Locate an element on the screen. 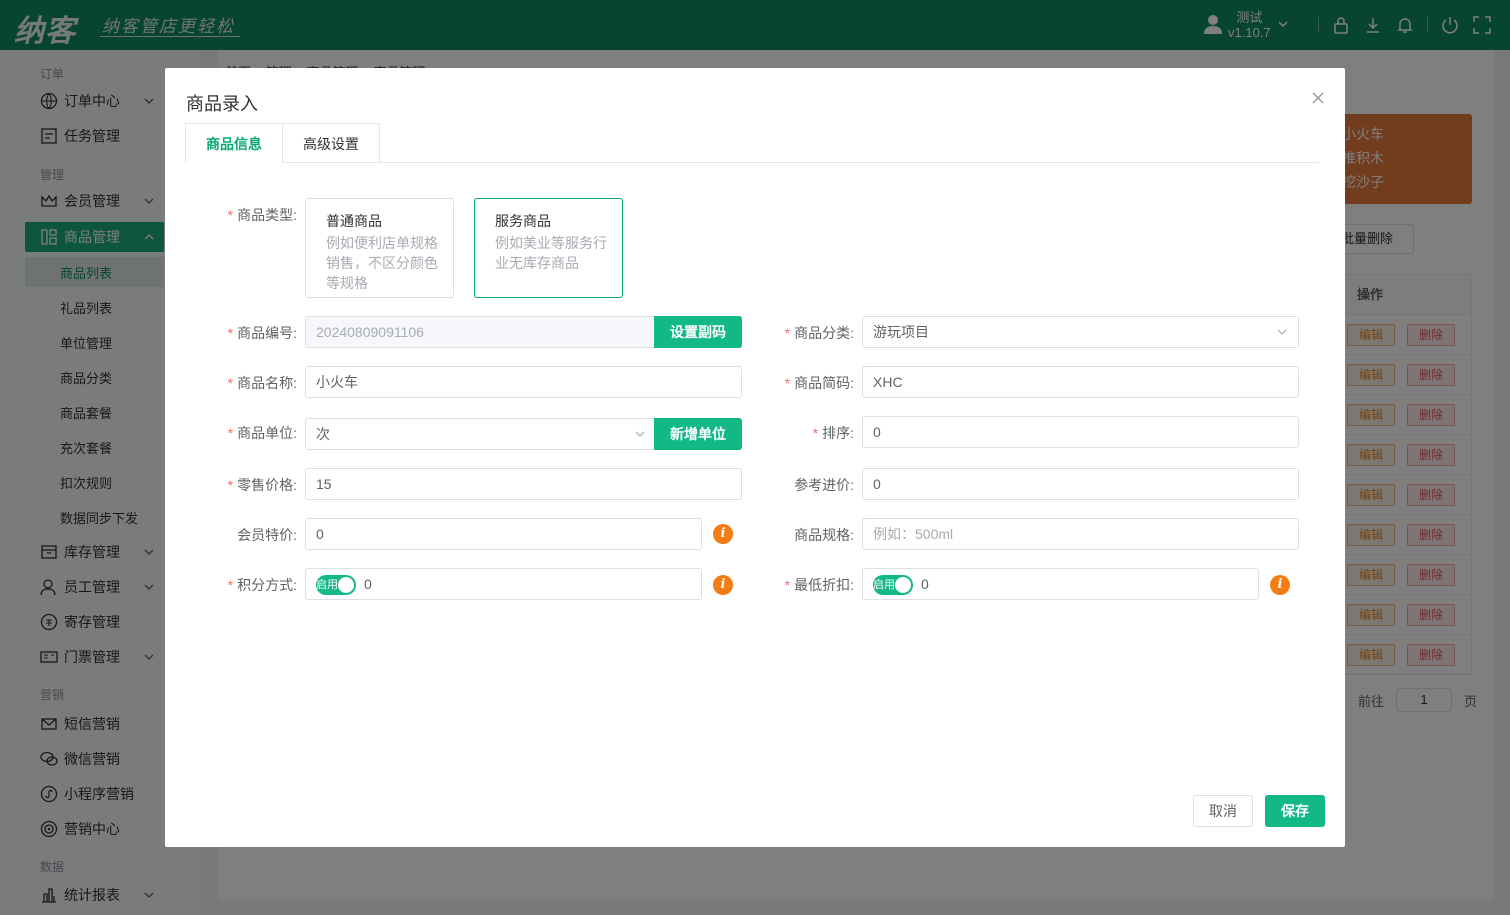  type-card-service: 服务商品 例如美业等服务行业无库存商品 is located at coordinates (548, 248).